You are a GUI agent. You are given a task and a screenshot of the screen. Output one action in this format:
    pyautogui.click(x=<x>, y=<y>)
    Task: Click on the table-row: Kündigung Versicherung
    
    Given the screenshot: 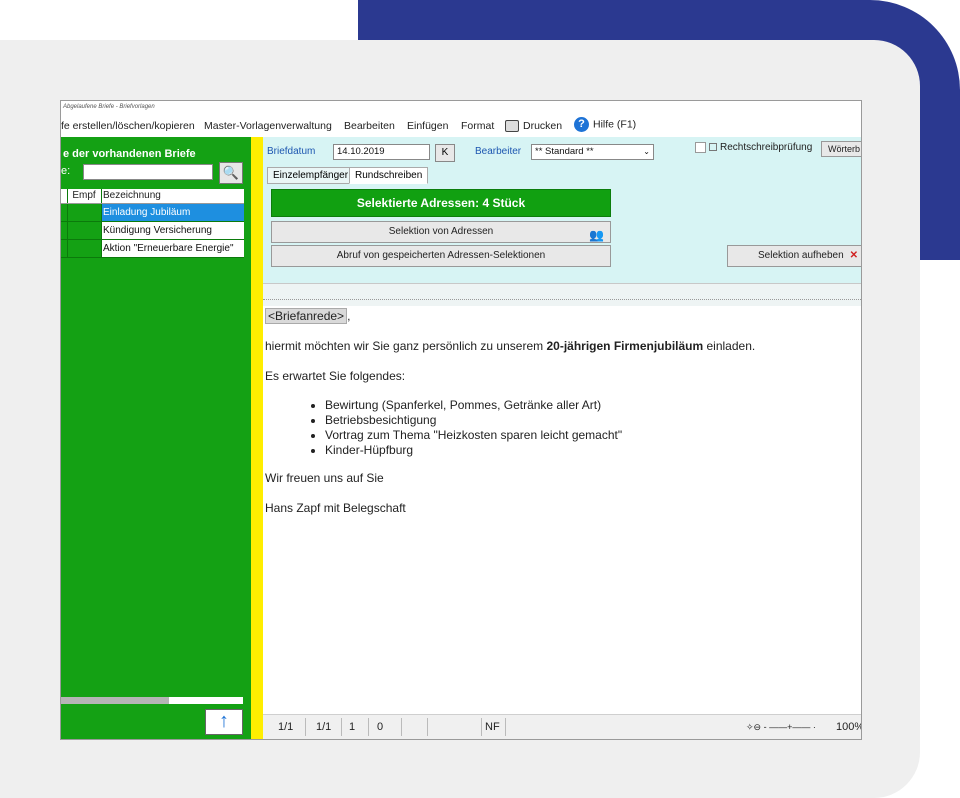 What is the action you would take?
    pyautogui.click(x=152, y=231)
    